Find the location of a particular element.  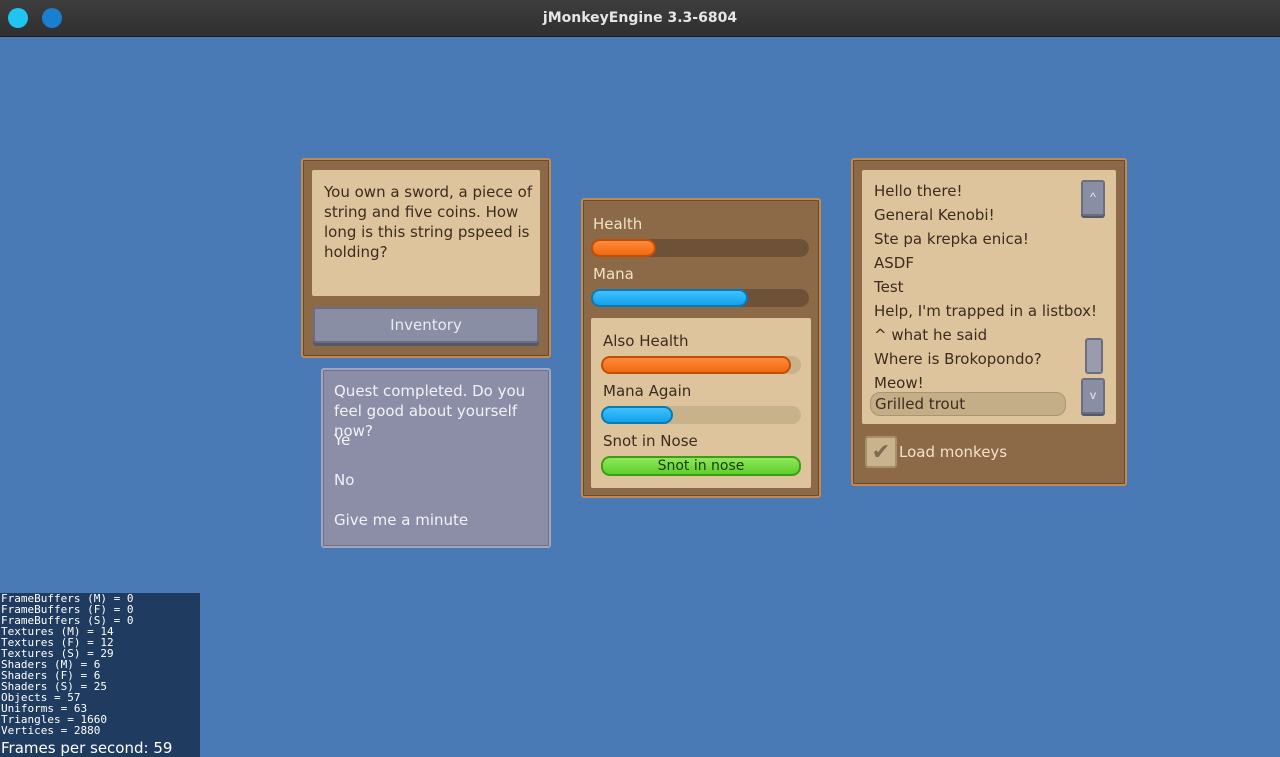

snot-bar: Snot in nose is located at coordinates (701, 466).